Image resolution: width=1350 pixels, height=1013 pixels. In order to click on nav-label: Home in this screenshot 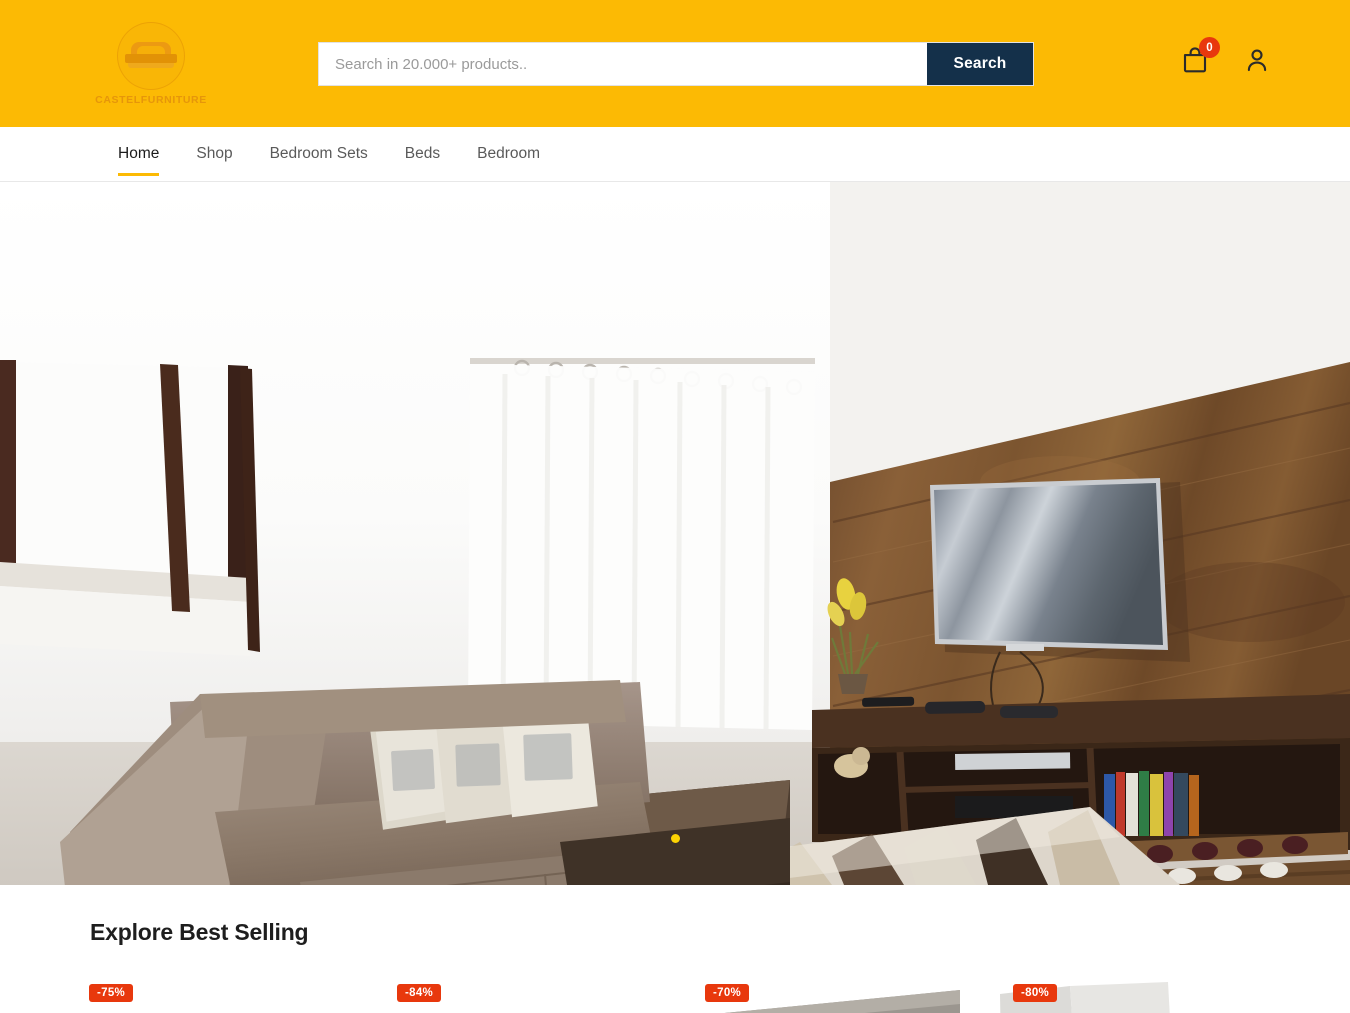, I will do `click(139, 153)`.